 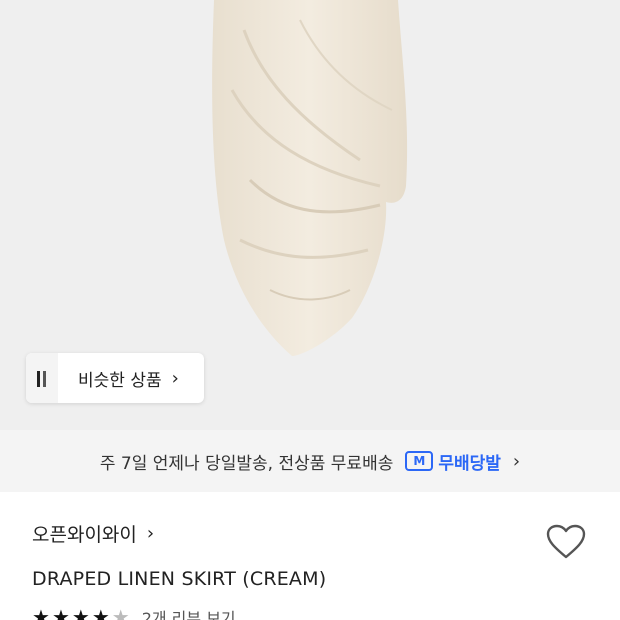 I want to click on similar-products-label: 비슷한 상품, so click(x=120, y=380).